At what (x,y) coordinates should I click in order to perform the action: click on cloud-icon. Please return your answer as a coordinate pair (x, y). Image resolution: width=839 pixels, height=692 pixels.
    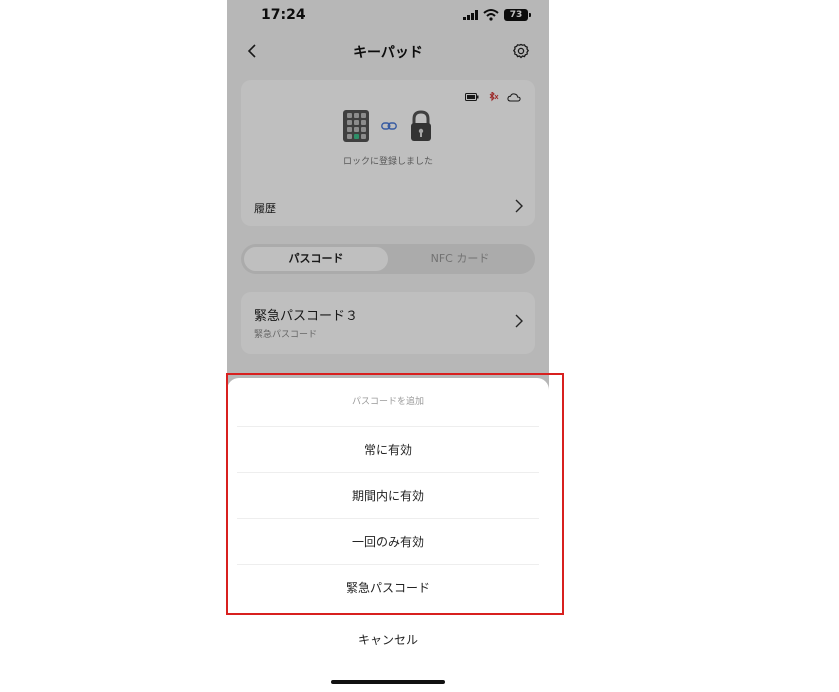
    Looking at the image, I should click on (514, 96).